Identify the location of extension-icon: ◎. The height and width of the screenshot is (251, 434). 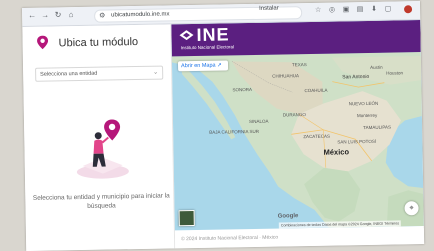
(332, 11).